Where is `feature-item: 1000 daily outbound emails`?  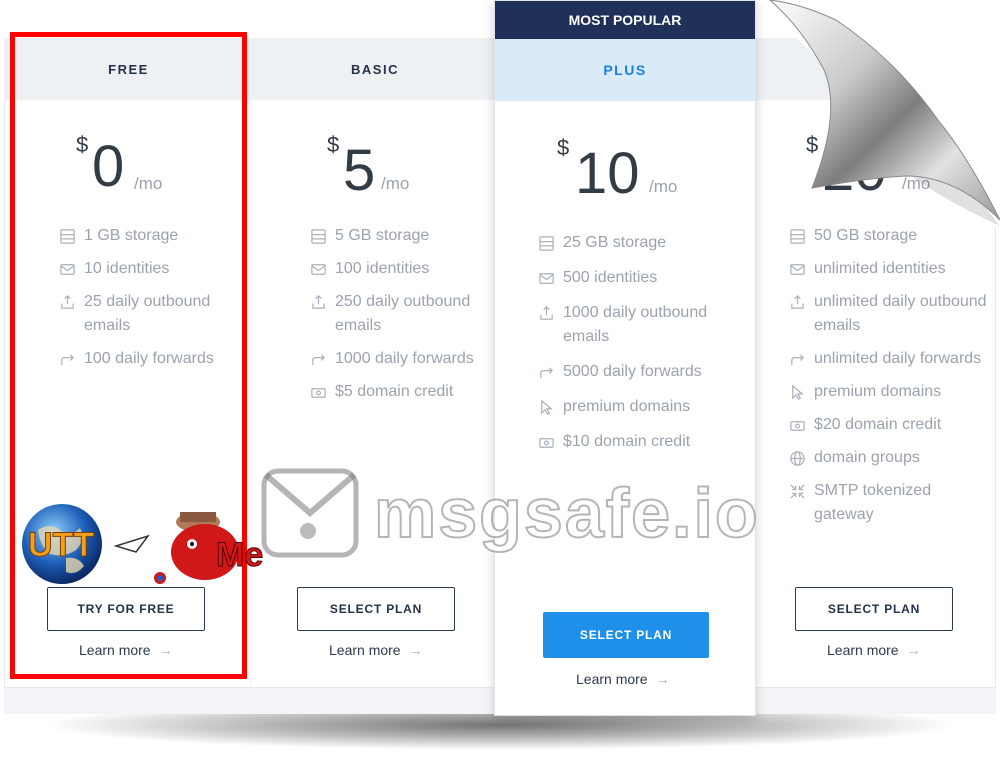
feature-item: 1000 daily outbound emails is located at coordinates (637, 325).